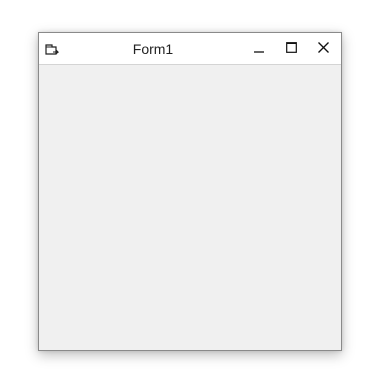 The image size is (382, 380). I want to click on maximize-icon, so click(291, 49).